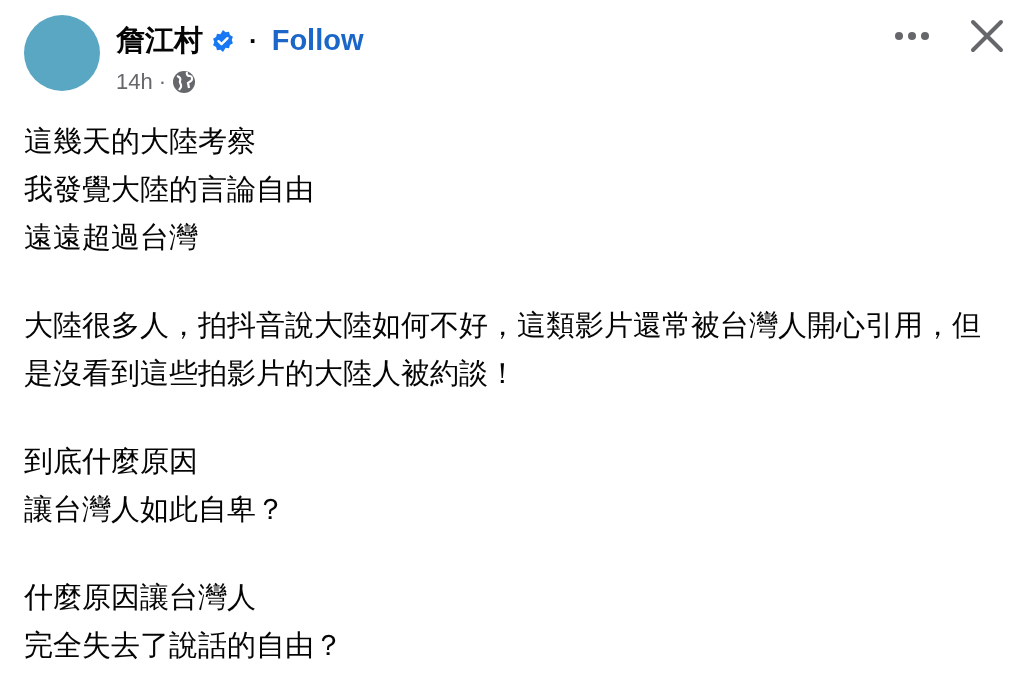  Describe the element at coordinates (134, 81) in the screenshot. I see `post-time: 14h` at that location.